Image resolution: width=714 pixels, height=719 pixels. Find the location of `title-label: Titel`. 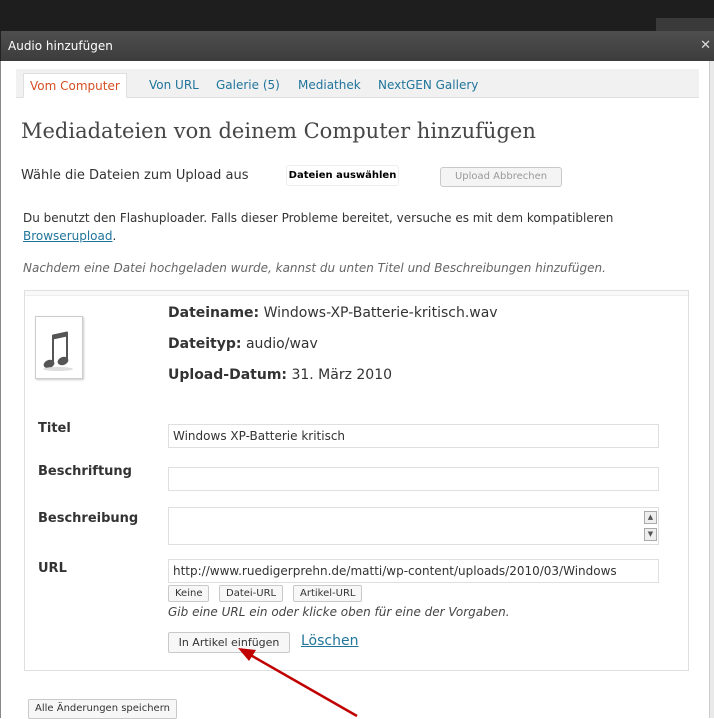

title-label: Titel is located at coordinates (54, 428).